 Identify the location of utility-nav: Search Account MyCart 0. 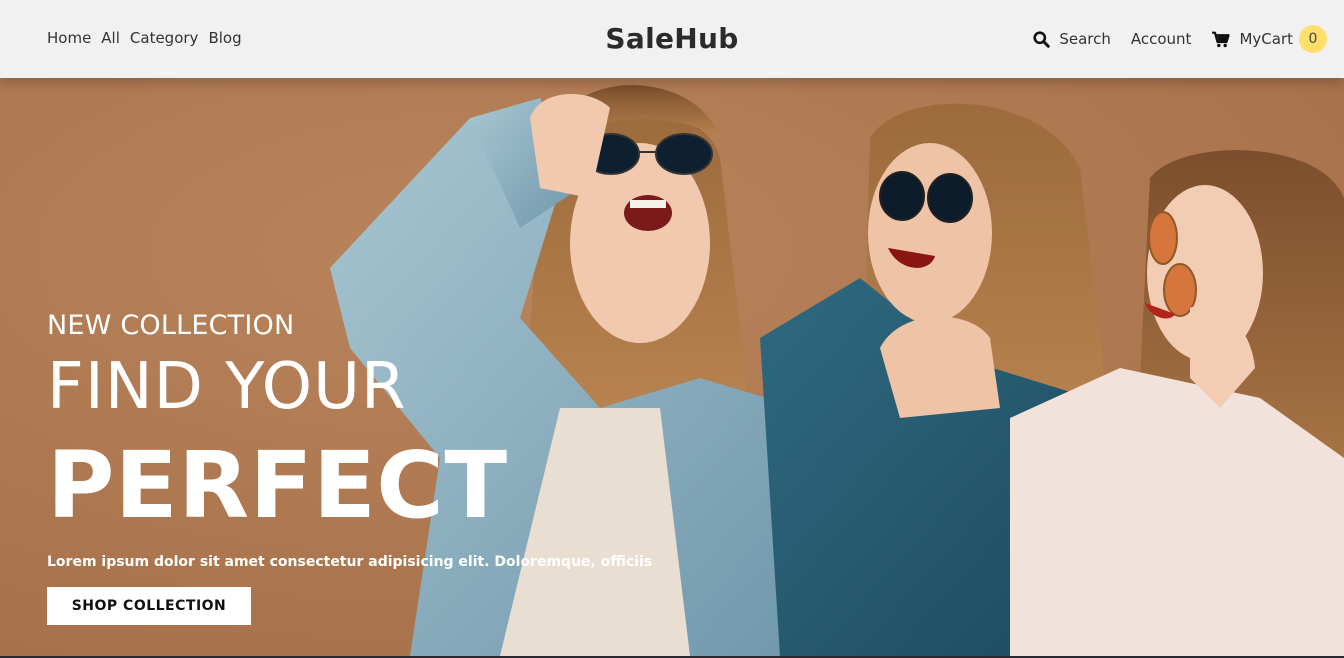
(1170, 39).